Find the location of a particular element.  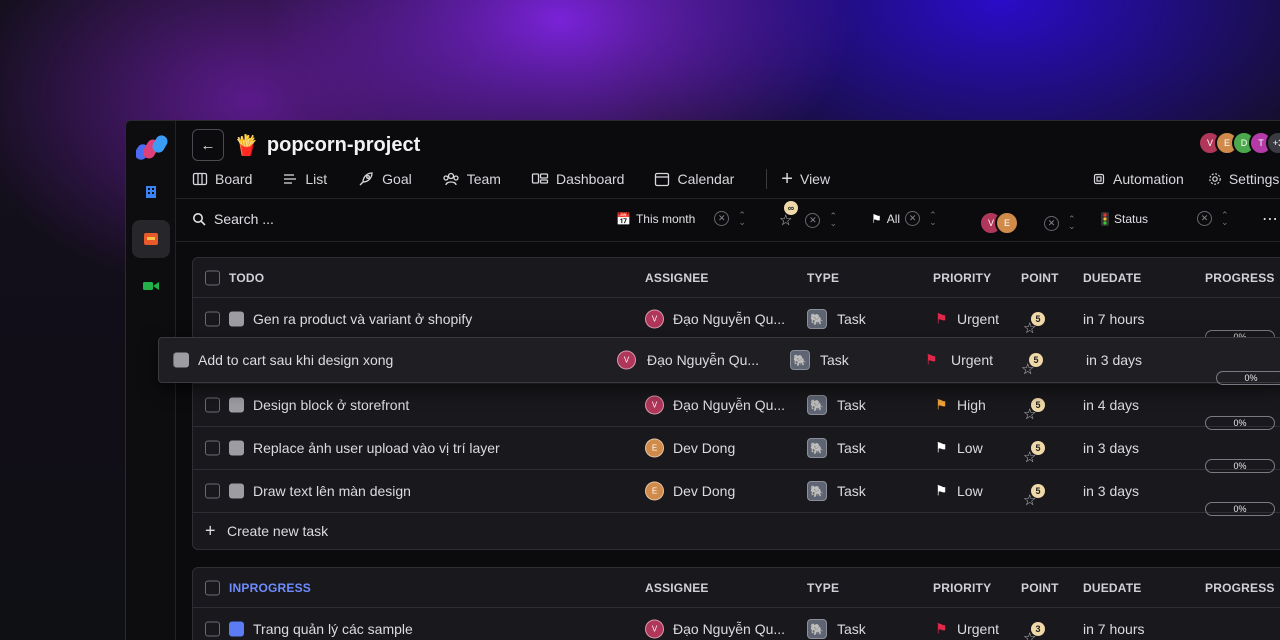

date-filter: 📅 This month ✕ ⌃ ⌄ is located at coordinates (681, 218).